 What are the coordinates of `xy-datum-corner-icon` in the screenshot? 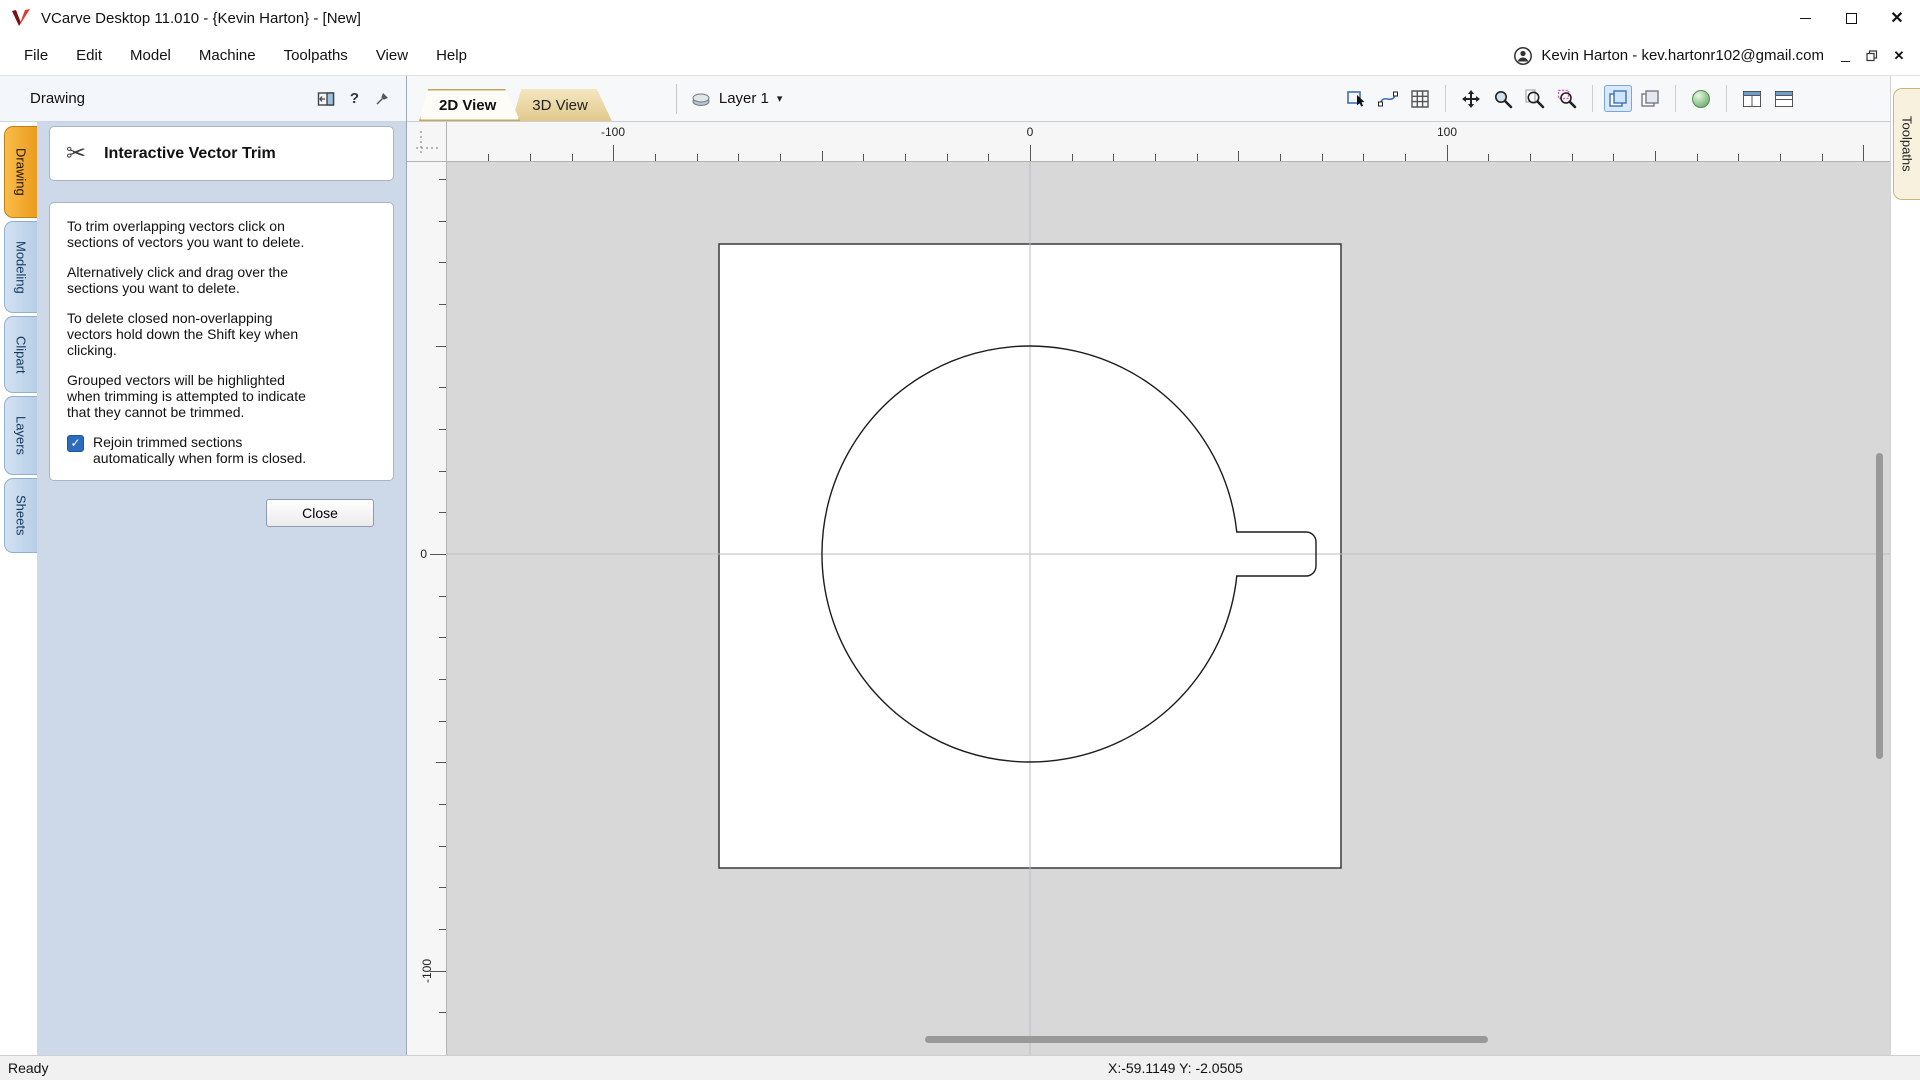 It's located at (426, 141).